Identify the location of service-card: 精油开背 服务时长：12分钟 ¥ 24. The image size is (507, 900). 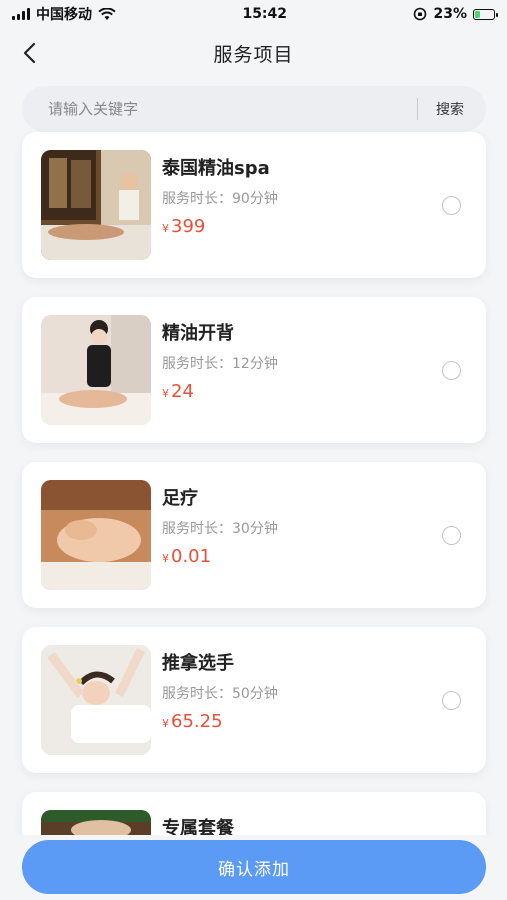
(254, 370).